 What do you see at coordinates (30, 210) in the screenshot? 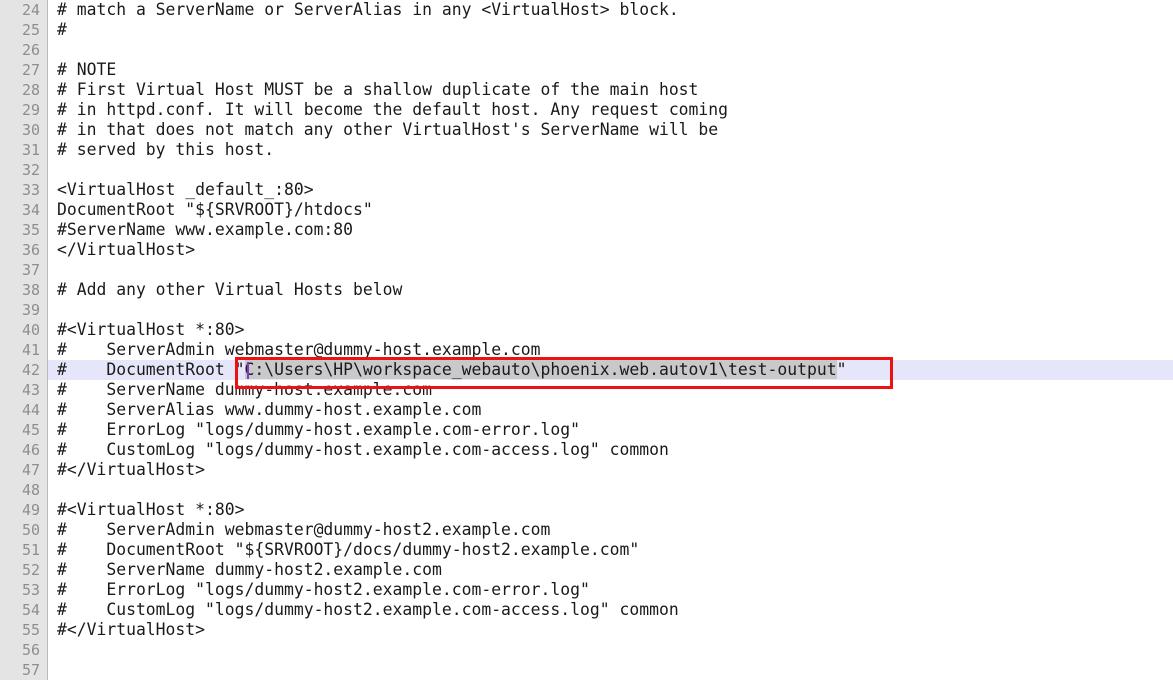
I see `line-number: 34` at bounding box center [30, 210].